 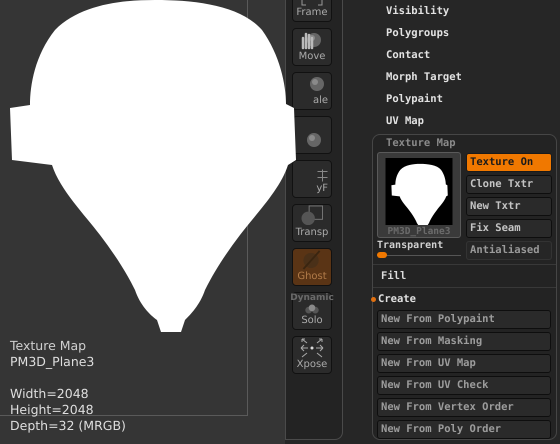 What do you see at coordinates (473, 33) in the screenshot?
I see `menu-item: Polygroups` at bounding box center [473, 33].